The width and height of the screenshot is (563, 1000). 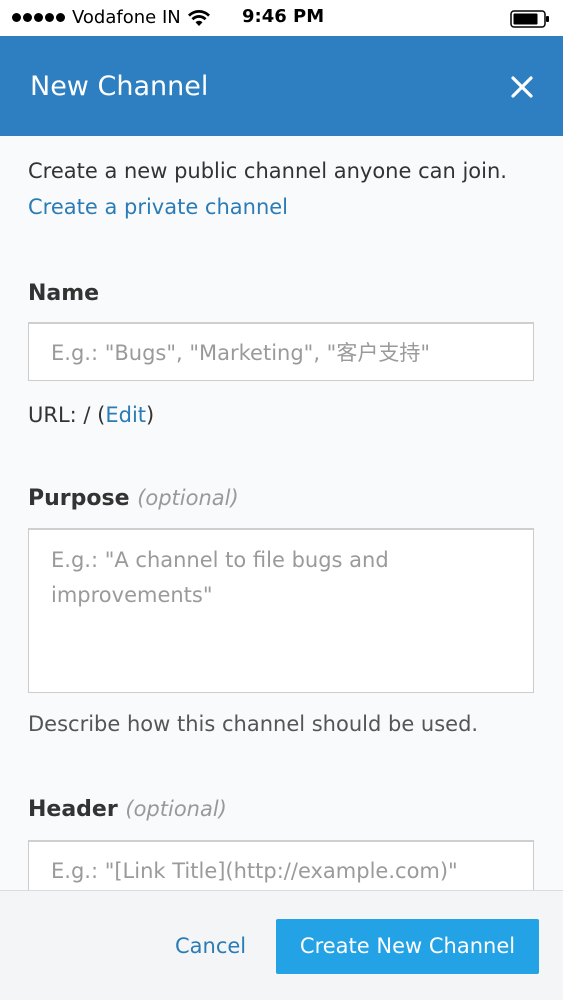 I want to click on create-private-channel-link: Create a private channel, so click(x=158, y=207).